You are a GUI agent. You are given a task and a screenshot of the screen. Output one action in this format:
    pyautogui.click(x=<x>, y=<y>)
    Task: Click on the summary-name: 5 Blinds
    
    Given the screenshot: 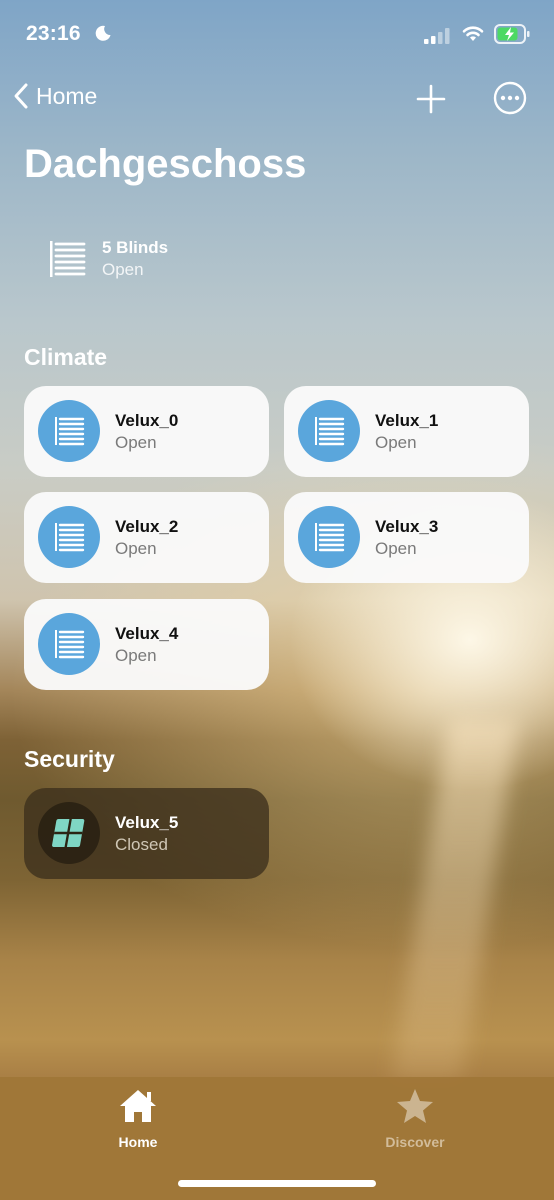 What is the action you would take?
    pyautogui.click(x=135, y=247)
    